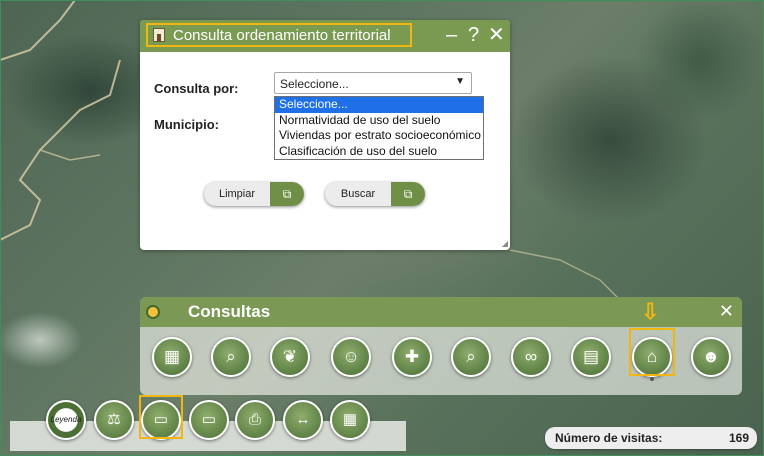 Image resolution: width=764 pixels, height=456 pixels. I want to click on visits-count: 169, so click(738, 438).